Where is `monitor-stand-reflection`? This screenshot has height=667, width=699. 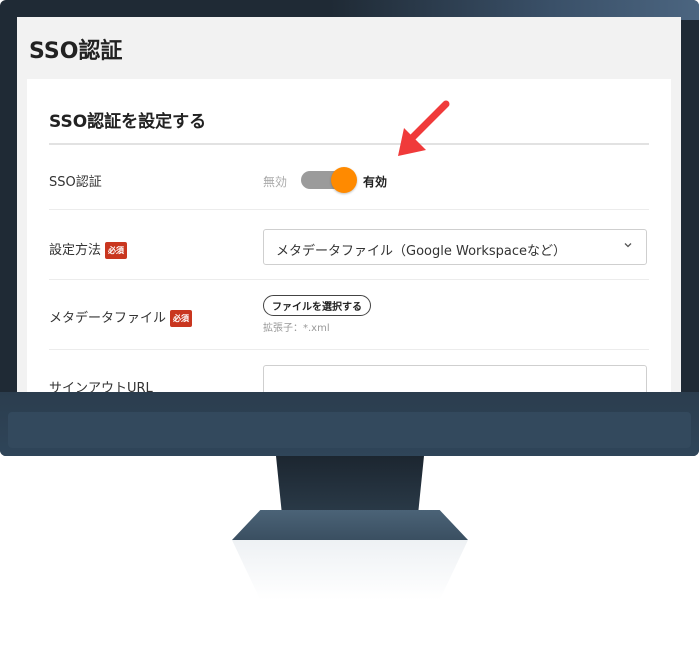 monitor-stand-reflection is located at coordinates (350, 570).